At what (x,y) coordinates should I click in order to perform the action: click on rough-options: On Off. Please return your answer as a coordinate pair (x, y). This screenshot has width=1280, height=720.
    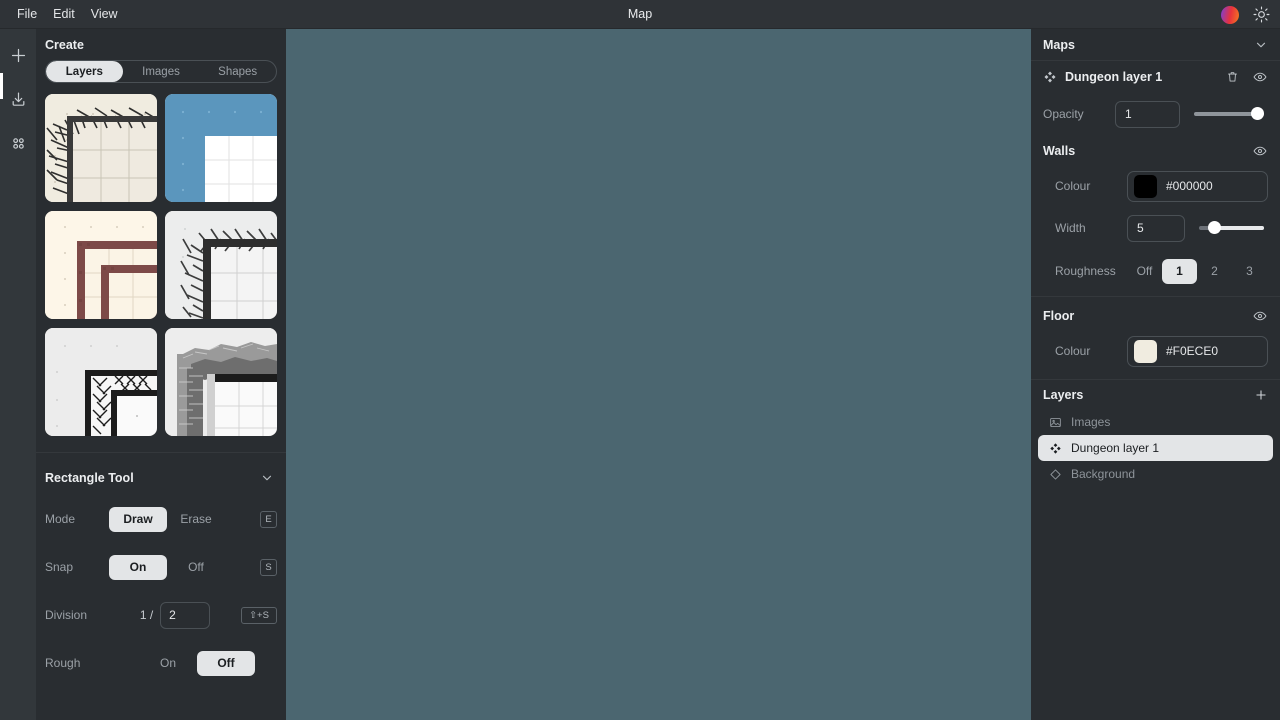
    Looking at the image, I should click on (197, 663).